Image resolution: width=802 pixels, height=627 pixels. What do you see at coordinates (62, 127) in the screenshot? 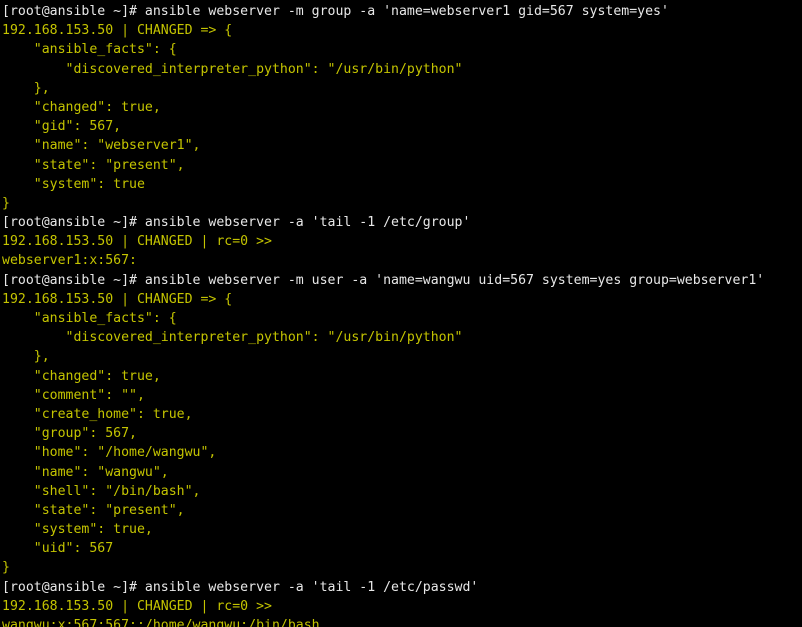
I see `terminal-output-line: "gid": 567,` at bounding box center [62, 127].